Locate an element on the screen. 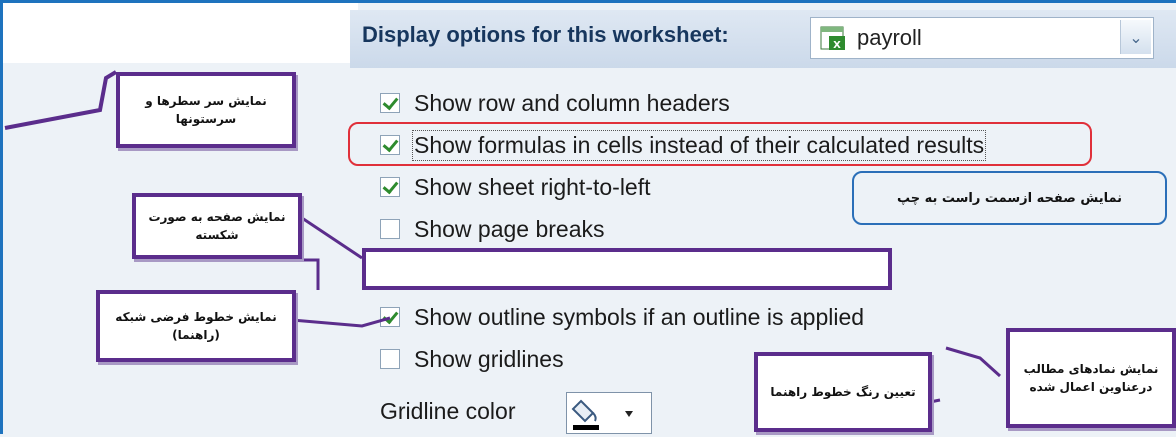  note-page-breaks: نمایش صفحه به صورت شکسته is located at coordinates (217, 226).